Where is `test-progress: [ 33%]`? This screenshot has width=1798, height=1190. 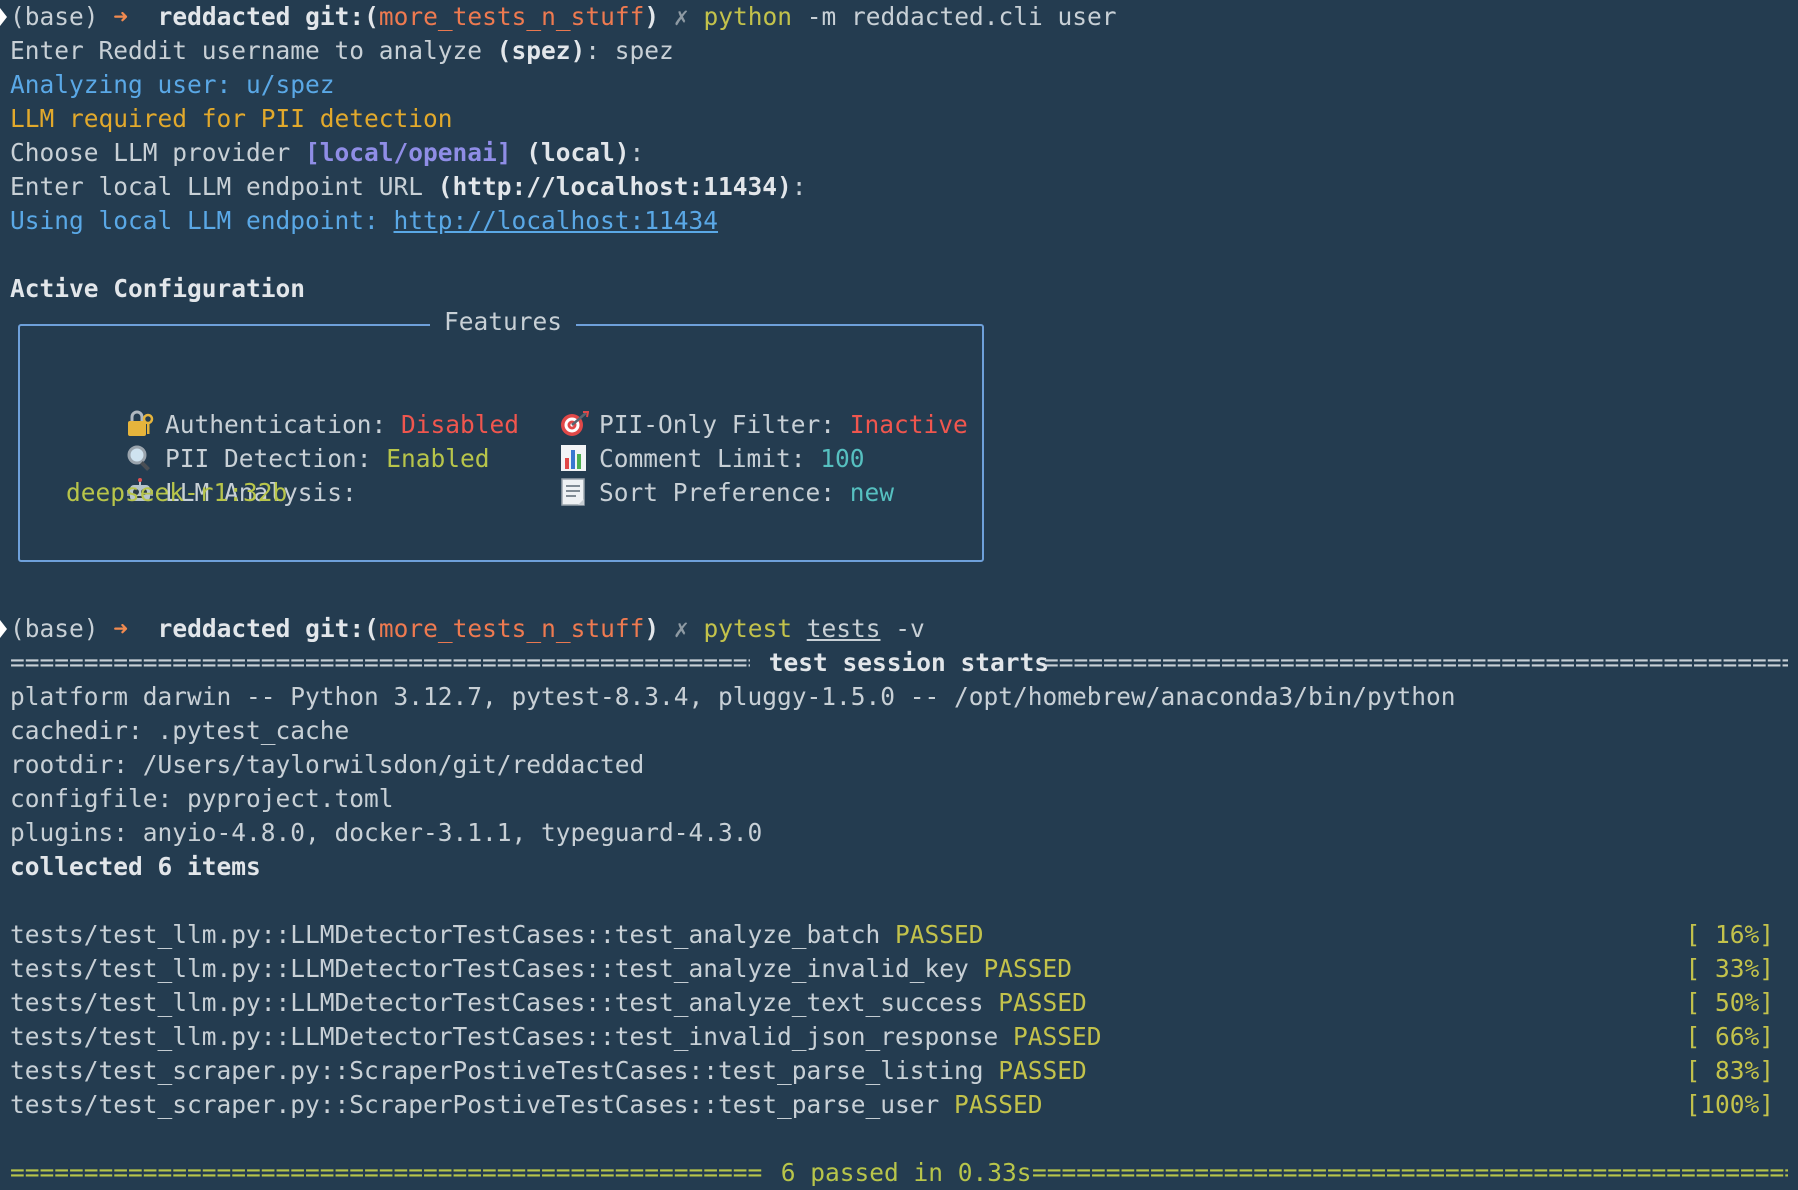
test-progress: [ 33%] is located at coordinates (1729, 968).